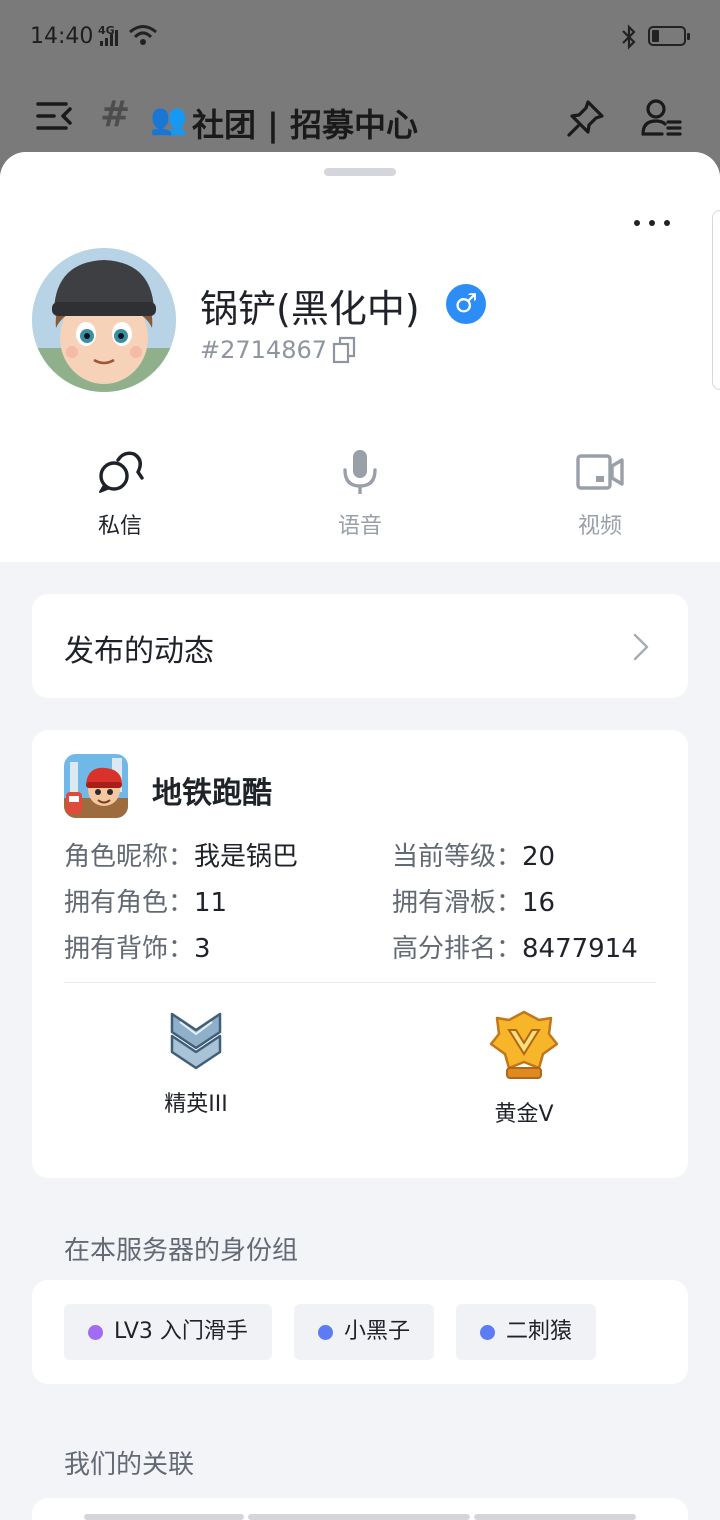  I want to click on stat-high-score-rank-label: 高分排名：, so click(457, 949).